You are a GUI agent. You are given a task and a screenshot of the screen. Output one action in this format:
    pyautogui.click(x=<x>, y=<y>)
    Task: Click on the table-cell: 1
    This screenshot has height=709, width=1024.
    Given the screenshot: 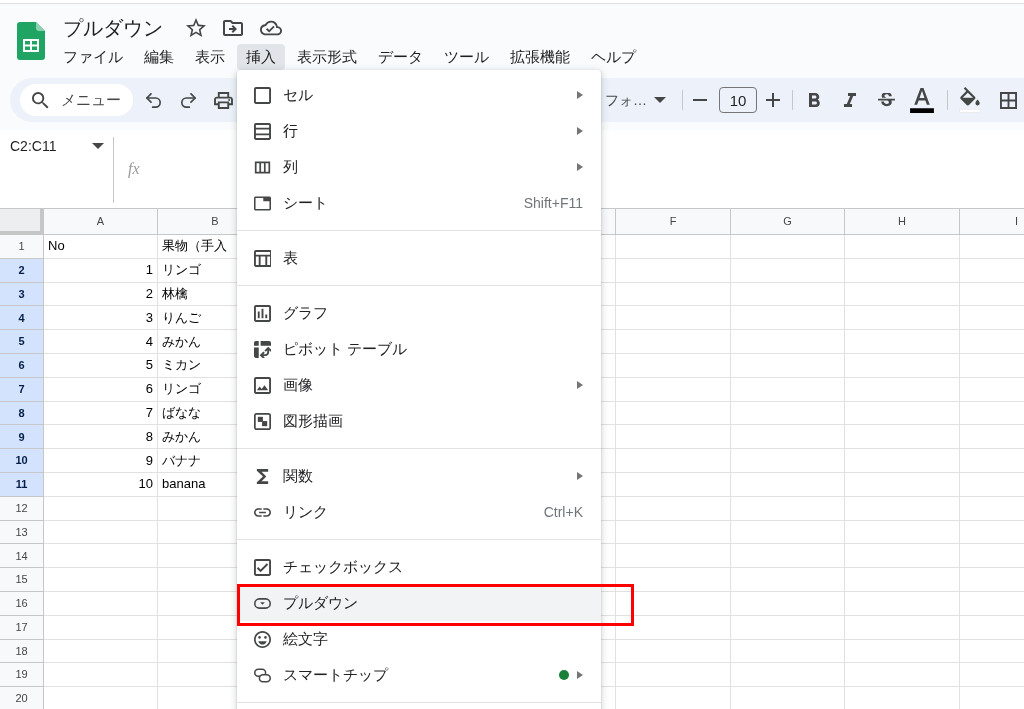 What is the action you would take?
    pyautogui.click(x=149, y=270)
    